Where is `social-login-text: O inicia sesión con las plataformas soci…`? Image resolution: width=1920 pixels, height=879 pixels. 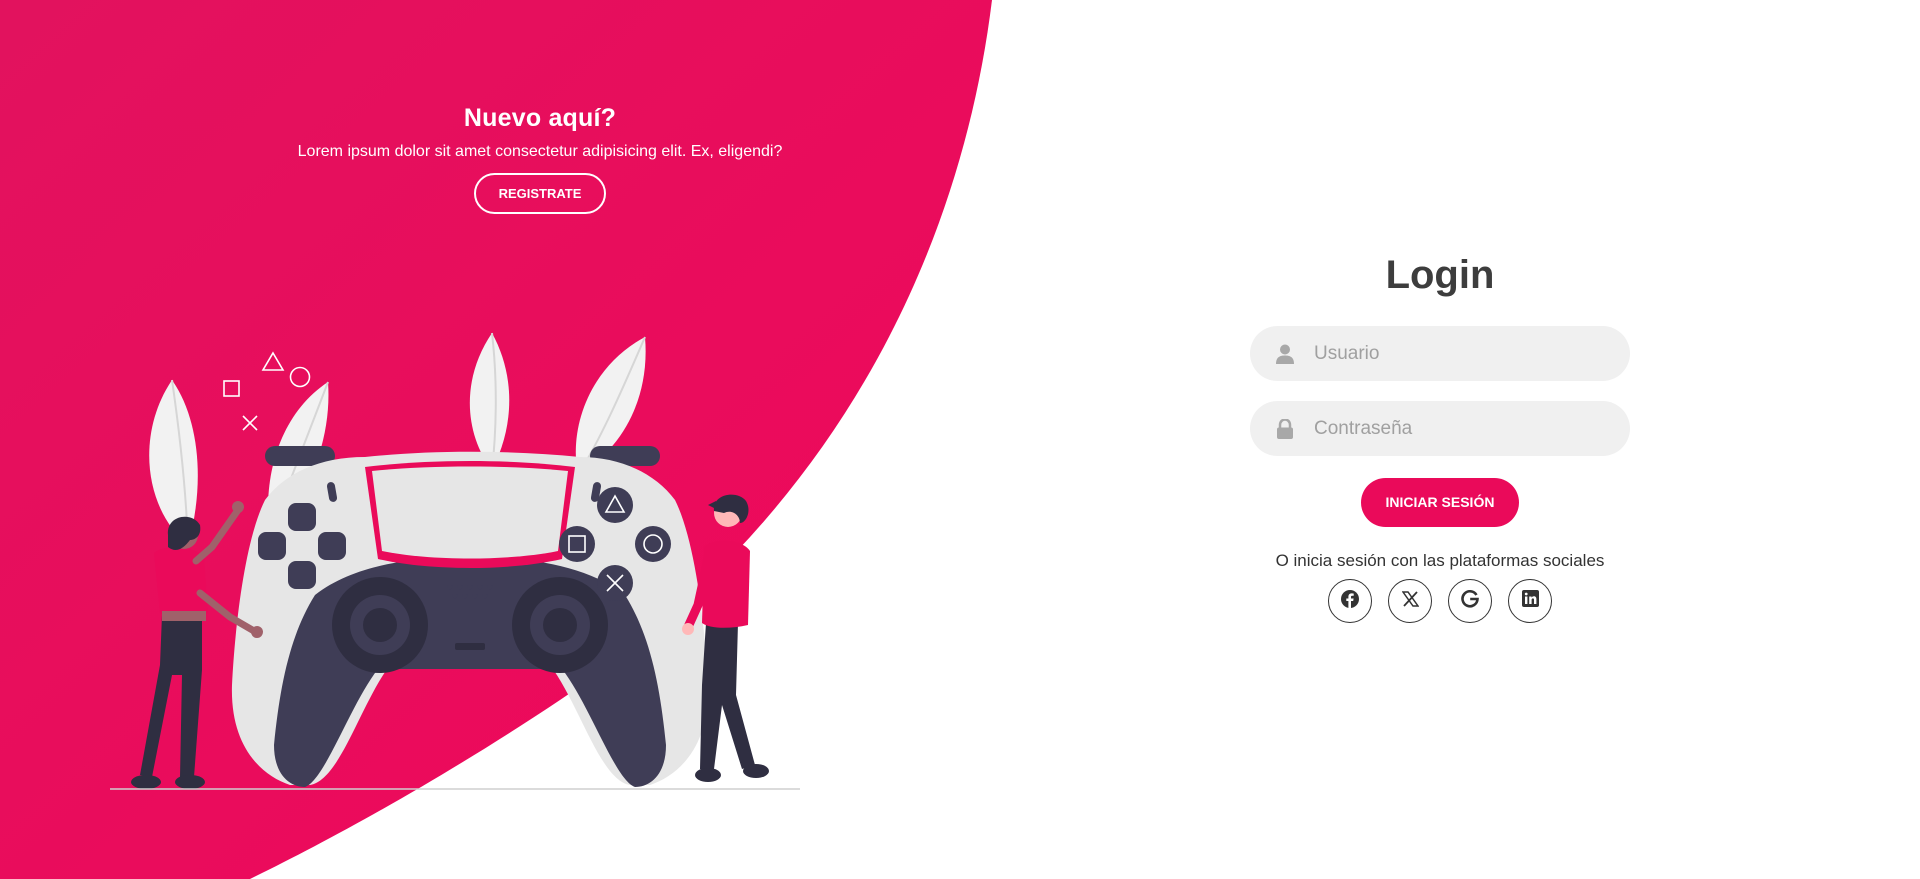 social-login-text: O inicia sesión con las plataformas soci… is located at coordinates (1440, 560).